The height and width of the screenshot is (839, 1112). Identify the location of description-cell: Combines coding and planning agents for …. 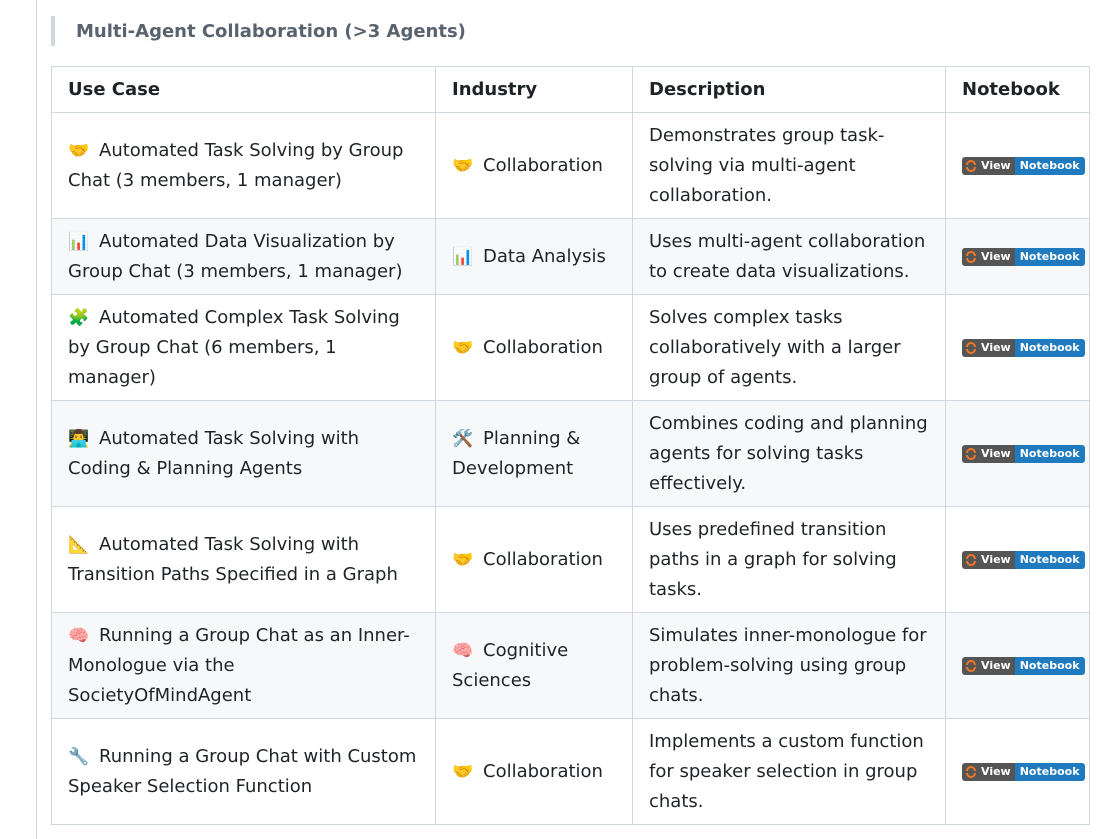
(789, 453).